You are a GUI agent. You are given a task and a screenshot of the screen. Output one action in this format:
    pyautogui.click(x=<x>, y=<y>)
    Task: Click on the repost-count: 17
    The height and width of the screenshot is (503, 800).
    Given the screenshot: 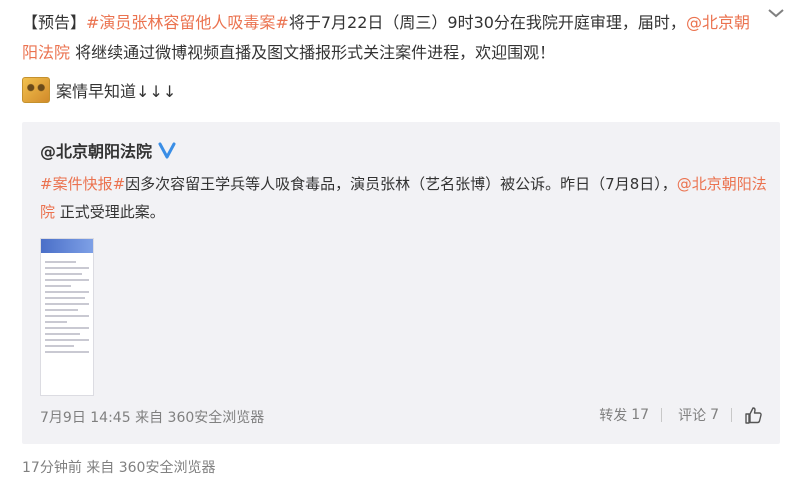 What is the action you would take?
    pyautogui.click(x=640, y=415)
    